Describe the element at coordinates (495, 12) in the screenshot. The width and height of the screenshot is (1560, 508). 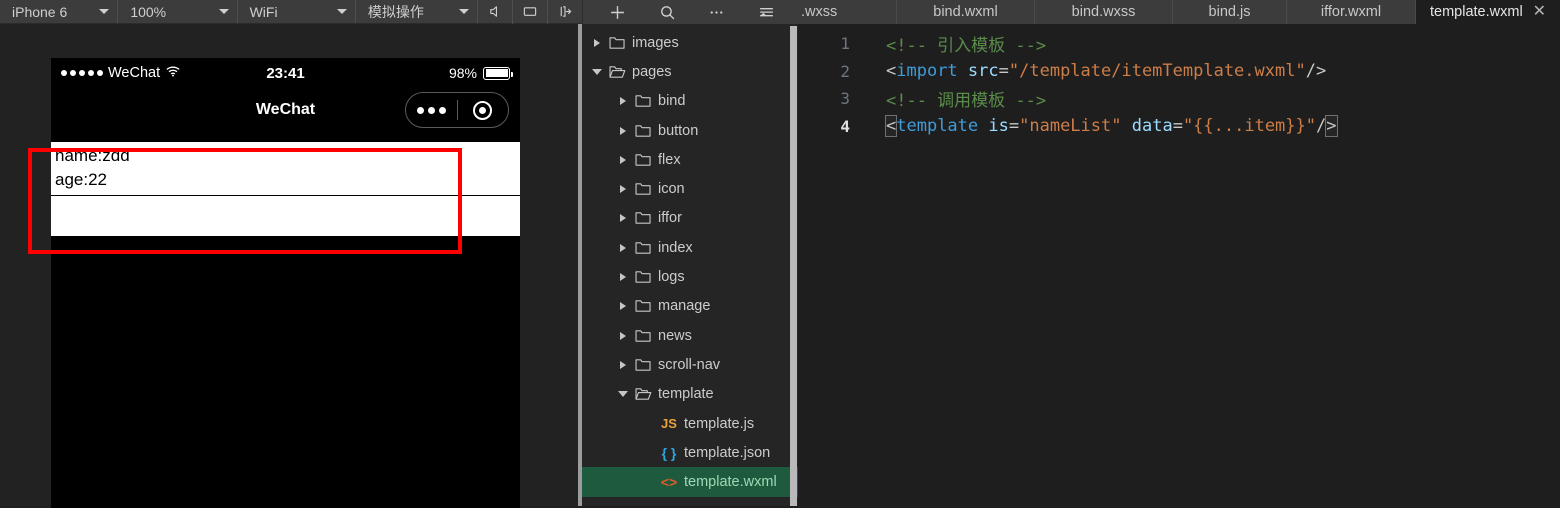
I see `volume-icon` at that location.